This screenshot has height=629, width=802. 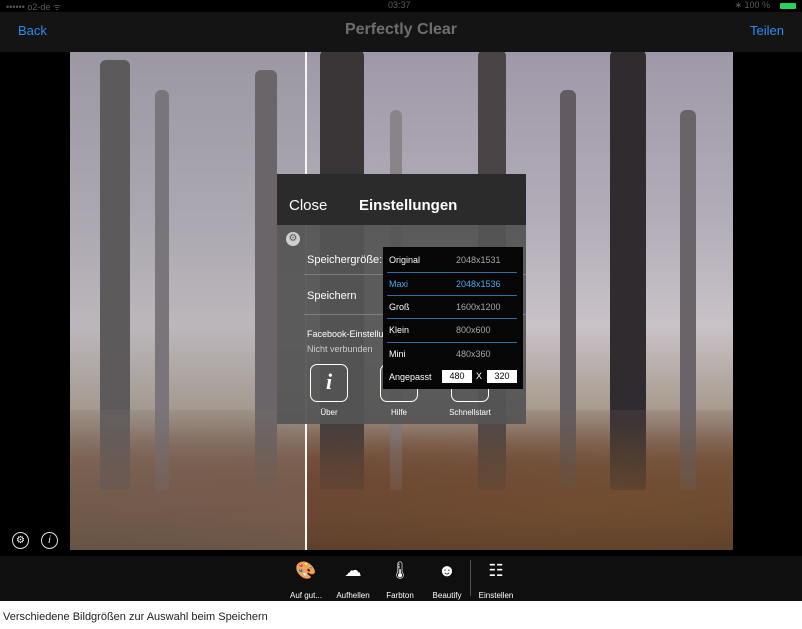 I want to click on navigation-bar: Back Perfectly Clear Teilen, so click(x=401, y=32).